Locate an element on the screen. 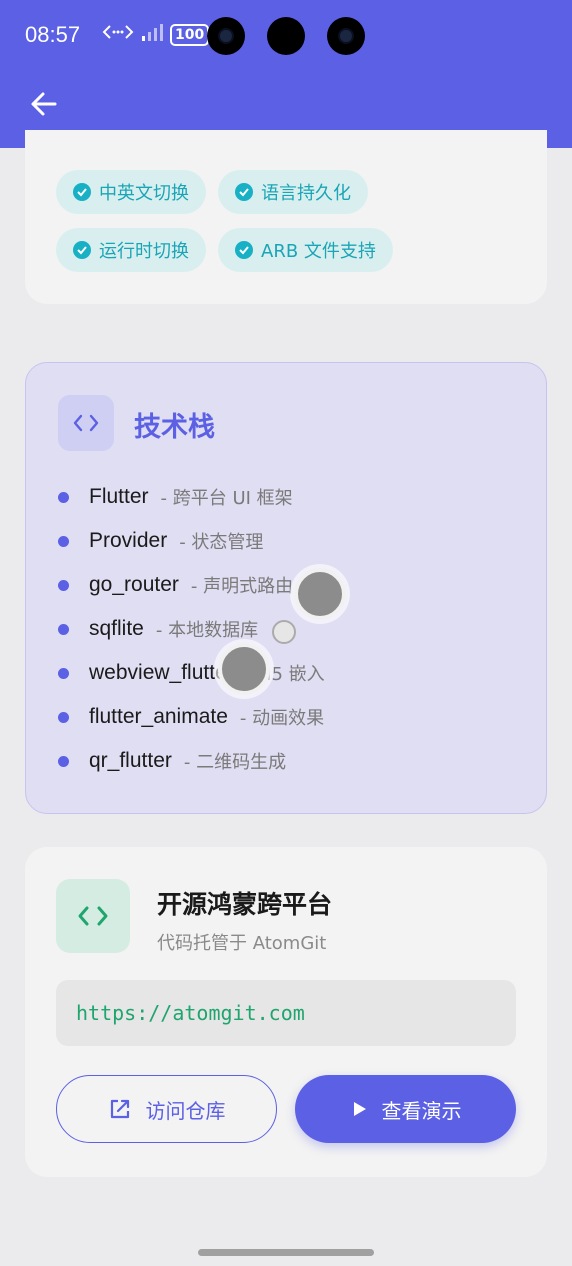  data-transfer-icon is located at coordinates (118, 34).